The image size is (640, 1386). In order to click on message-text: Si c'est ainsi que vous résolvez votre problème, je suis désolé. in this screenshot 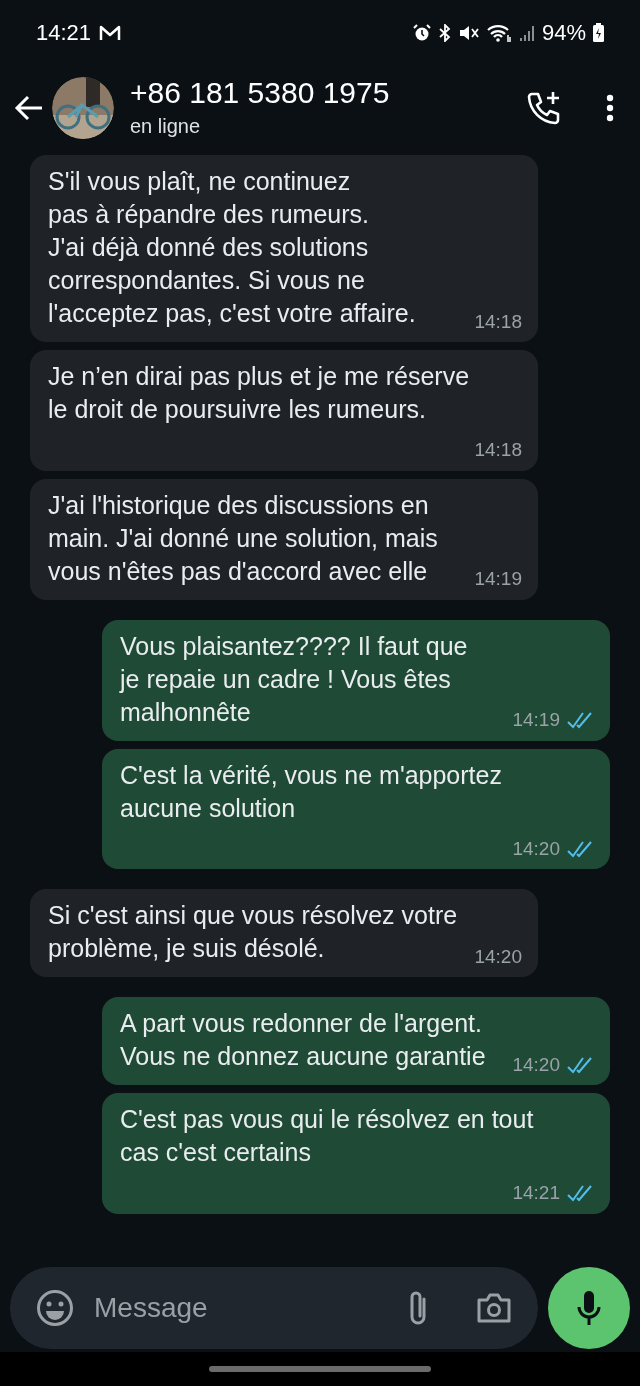, I will do `click(253, 932)`.